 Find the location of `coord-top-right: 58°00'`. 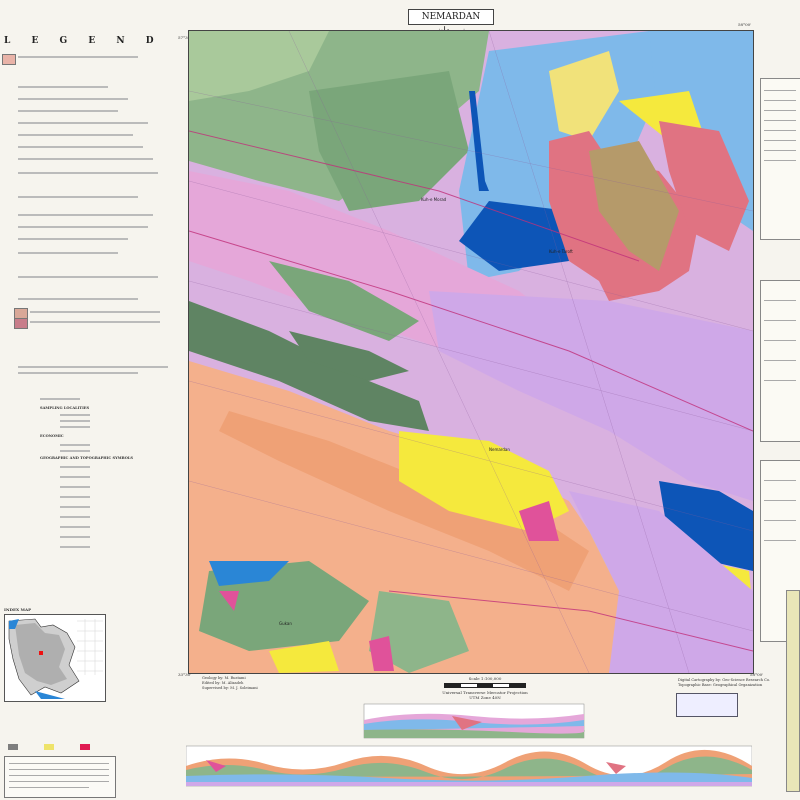

coord-top-right: 58°00' is located at coordinates (745, 24).